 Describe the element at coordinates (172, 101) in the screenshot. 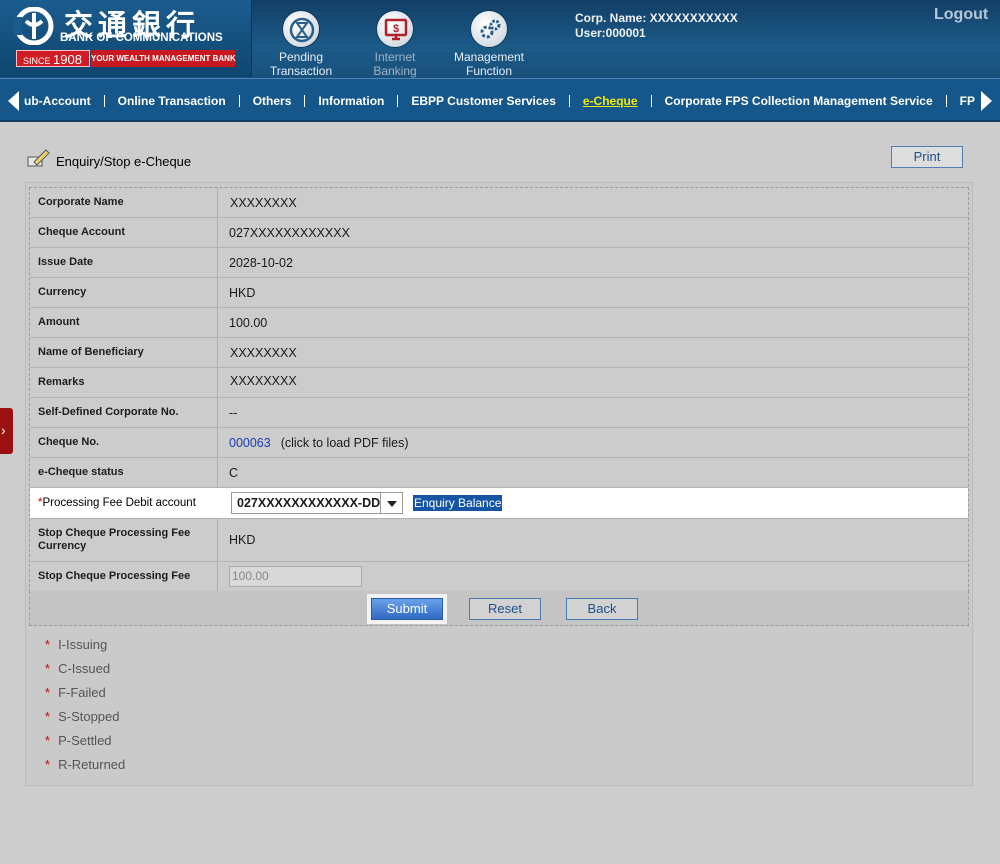

I see `nav-item-online-transaction: Online Transaction` at that location.